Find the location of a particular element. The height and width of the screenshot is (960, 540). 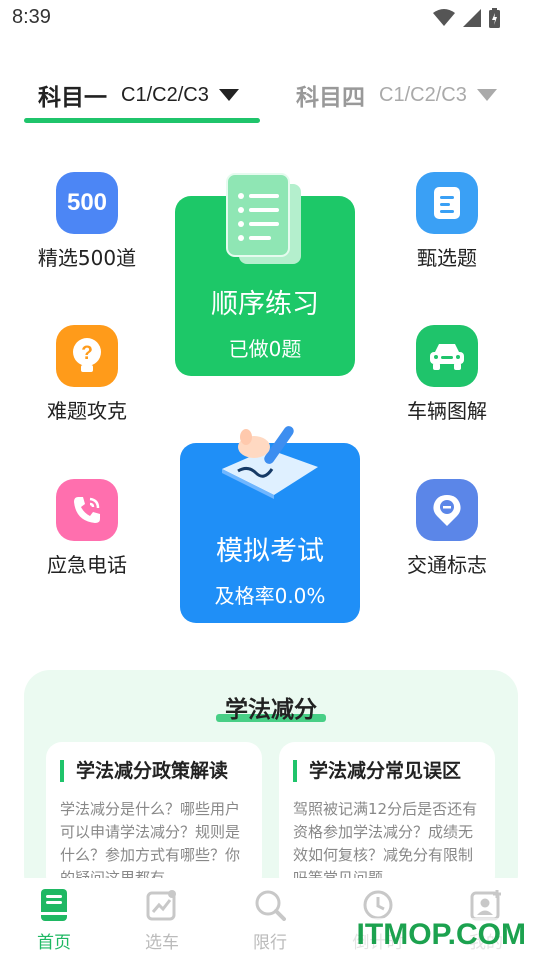

watermark: ITMOP.COM is located at coordinates (441, 935).